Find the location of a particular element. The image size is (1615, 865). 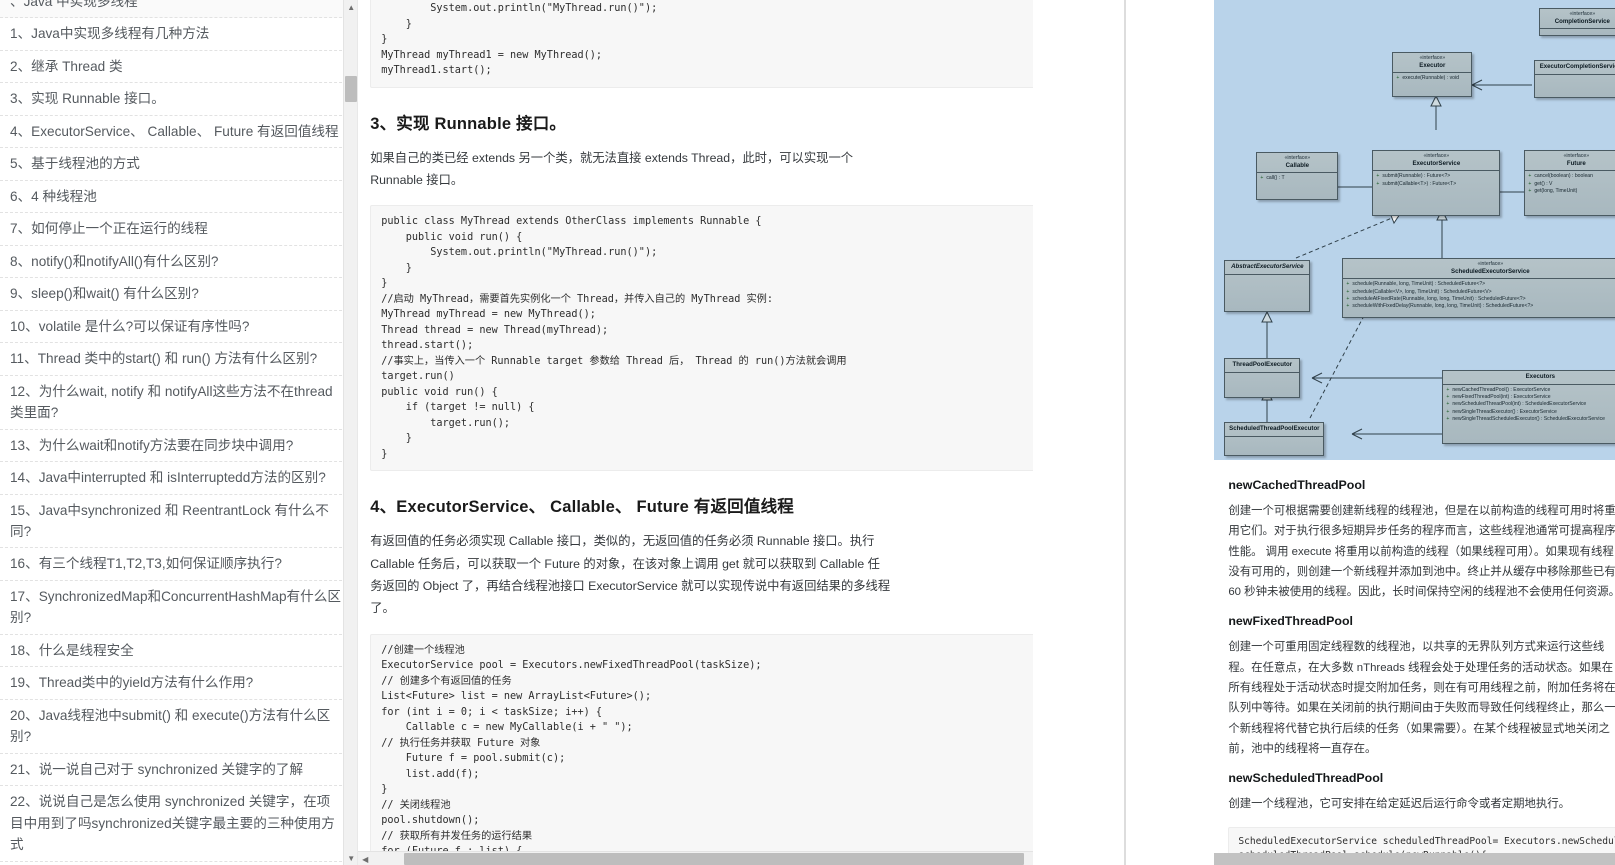

toc-item-20: 20、Java线程池中submit() 和 execute()方法有什么区别? is located at coordinates (179, 727).